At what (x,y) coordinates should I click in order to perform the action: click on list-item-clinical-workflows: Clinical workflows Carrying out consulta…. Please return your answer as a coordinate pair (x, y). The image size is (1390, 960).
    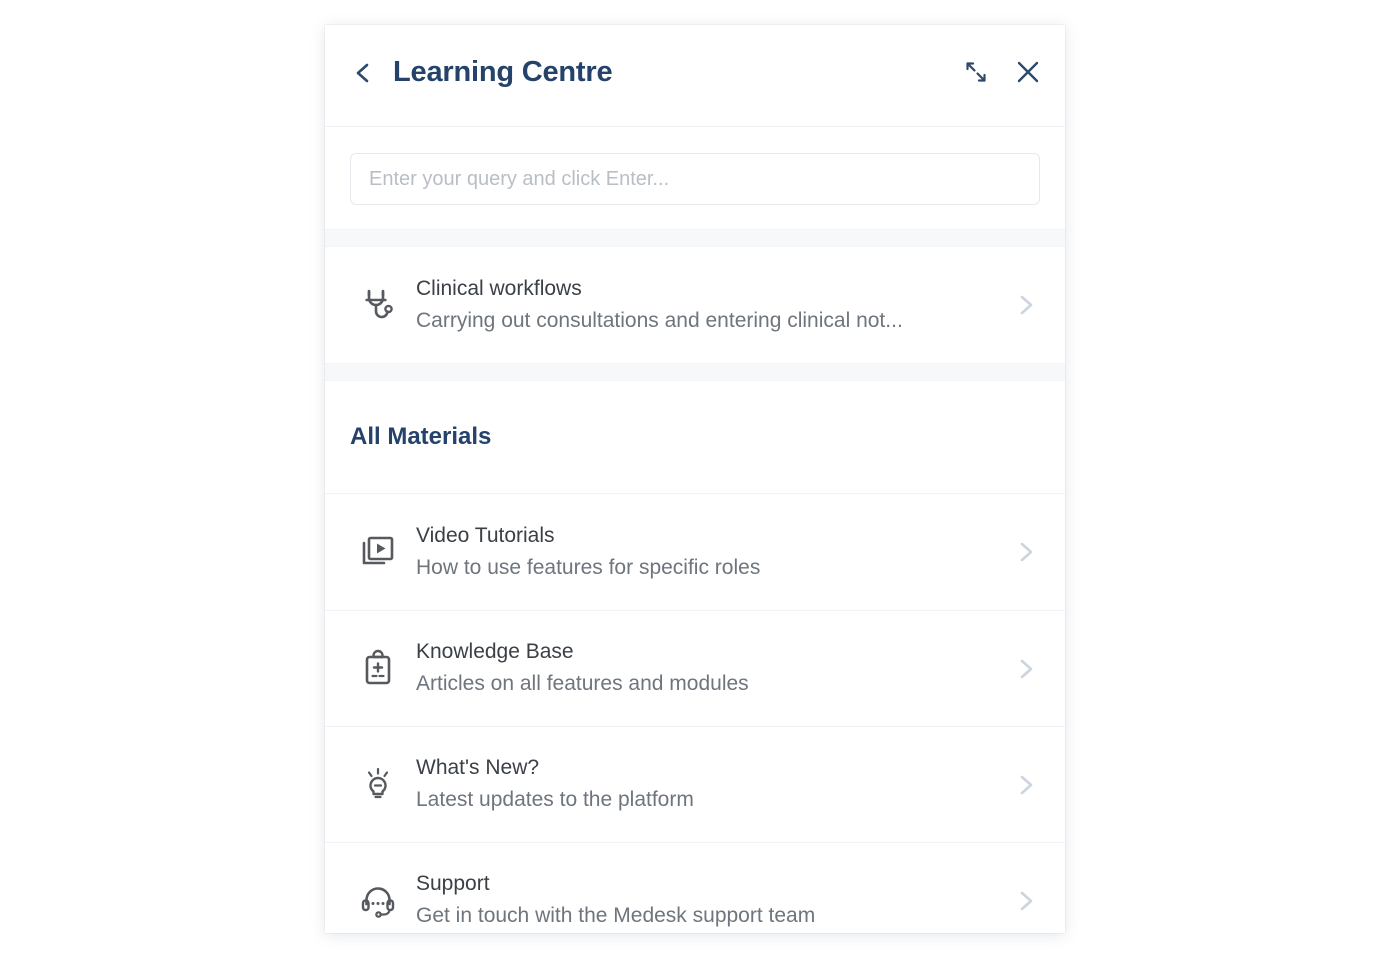
    Looking at the image, I should click on (695, 305).